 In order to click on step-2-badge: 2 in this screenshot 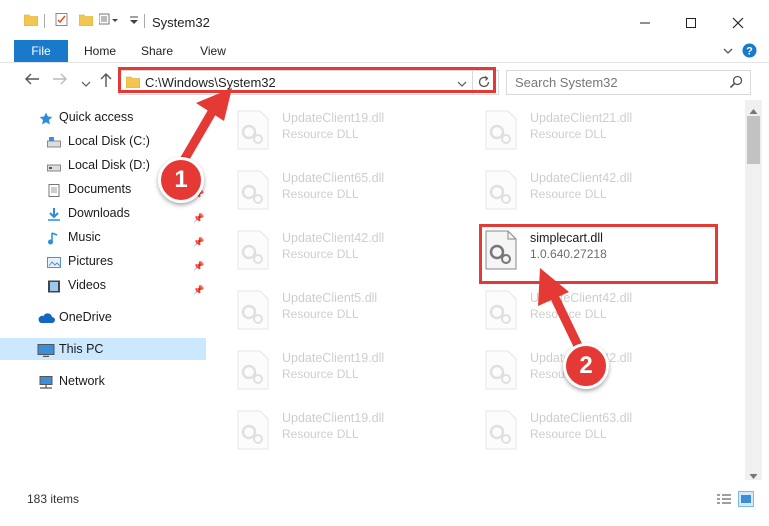, I will do `click(586, 366)`.